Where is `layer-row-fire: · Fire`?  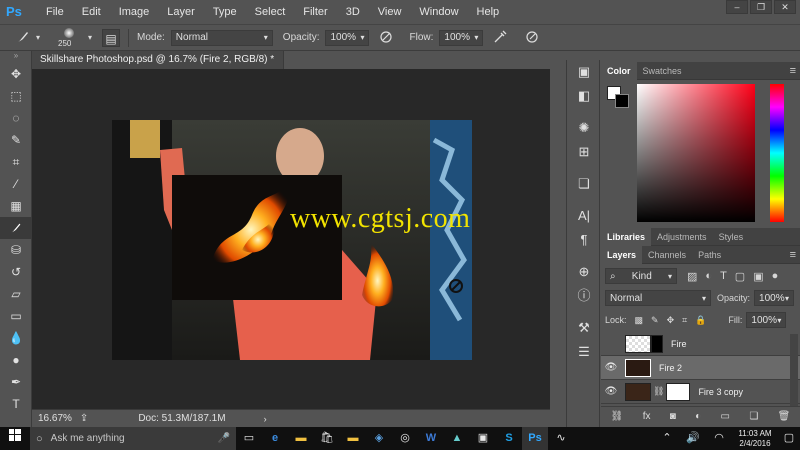 layer-row-fire: · Fire is located at coordinates (700, 344).